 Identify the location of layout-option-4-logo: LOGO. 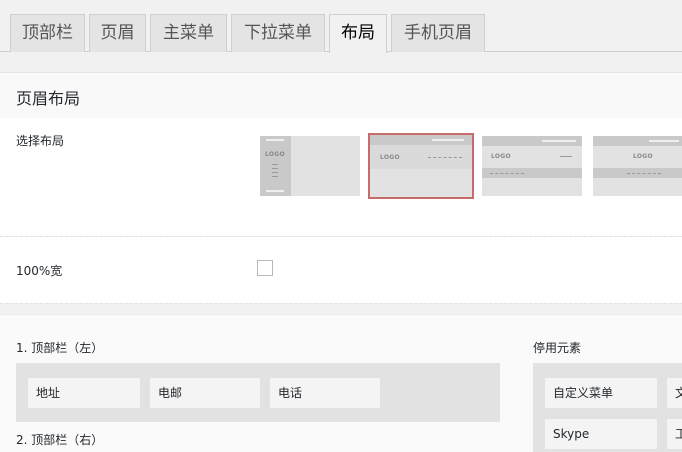
(643, 156).